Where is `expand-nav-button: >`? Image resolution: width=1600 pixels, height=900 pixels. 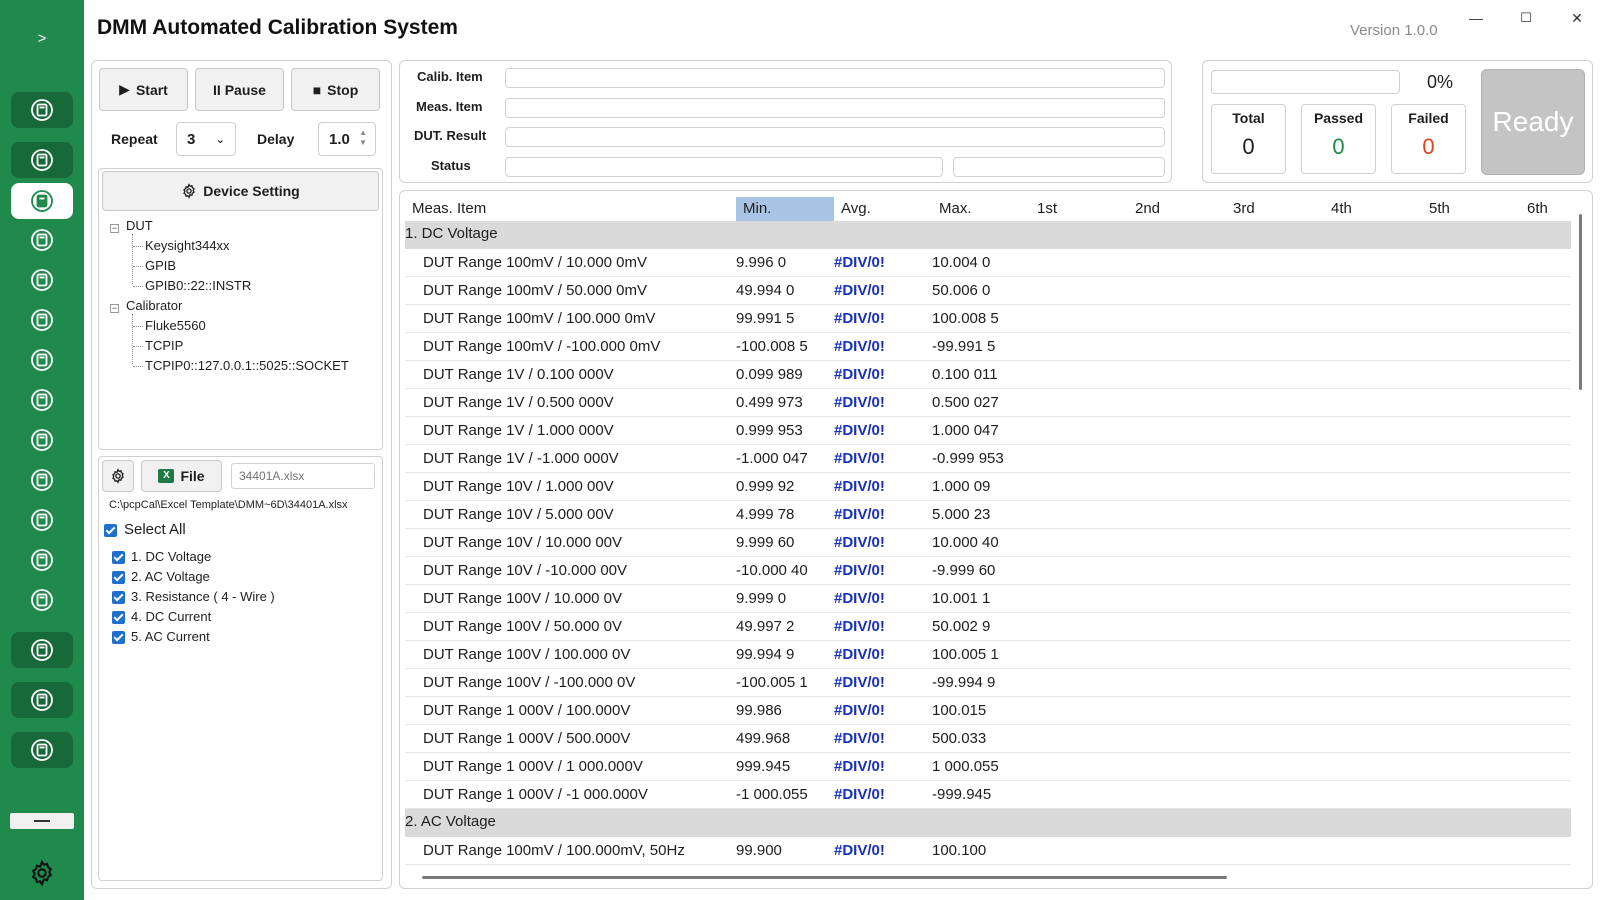 expand-nav-button: > is located at coordinates (42, 38).